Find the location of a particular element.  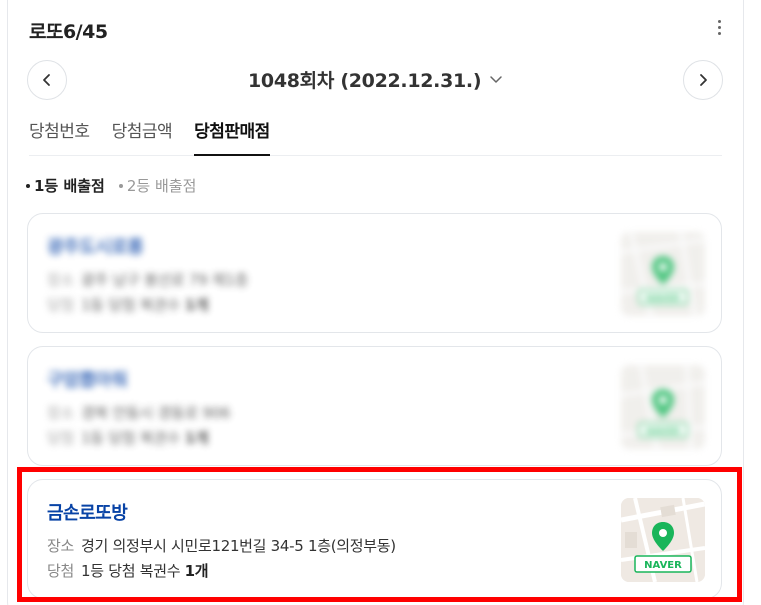

round-label: 1048회차 (2022.12.31.) is located at coordinates (365, 81).